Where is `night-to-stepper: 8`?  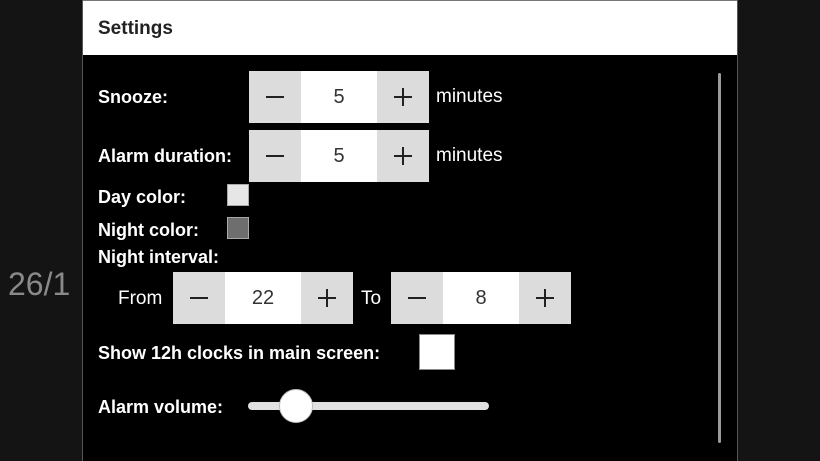
night-to-stepper: 8 is located at coordinates (481, 298).